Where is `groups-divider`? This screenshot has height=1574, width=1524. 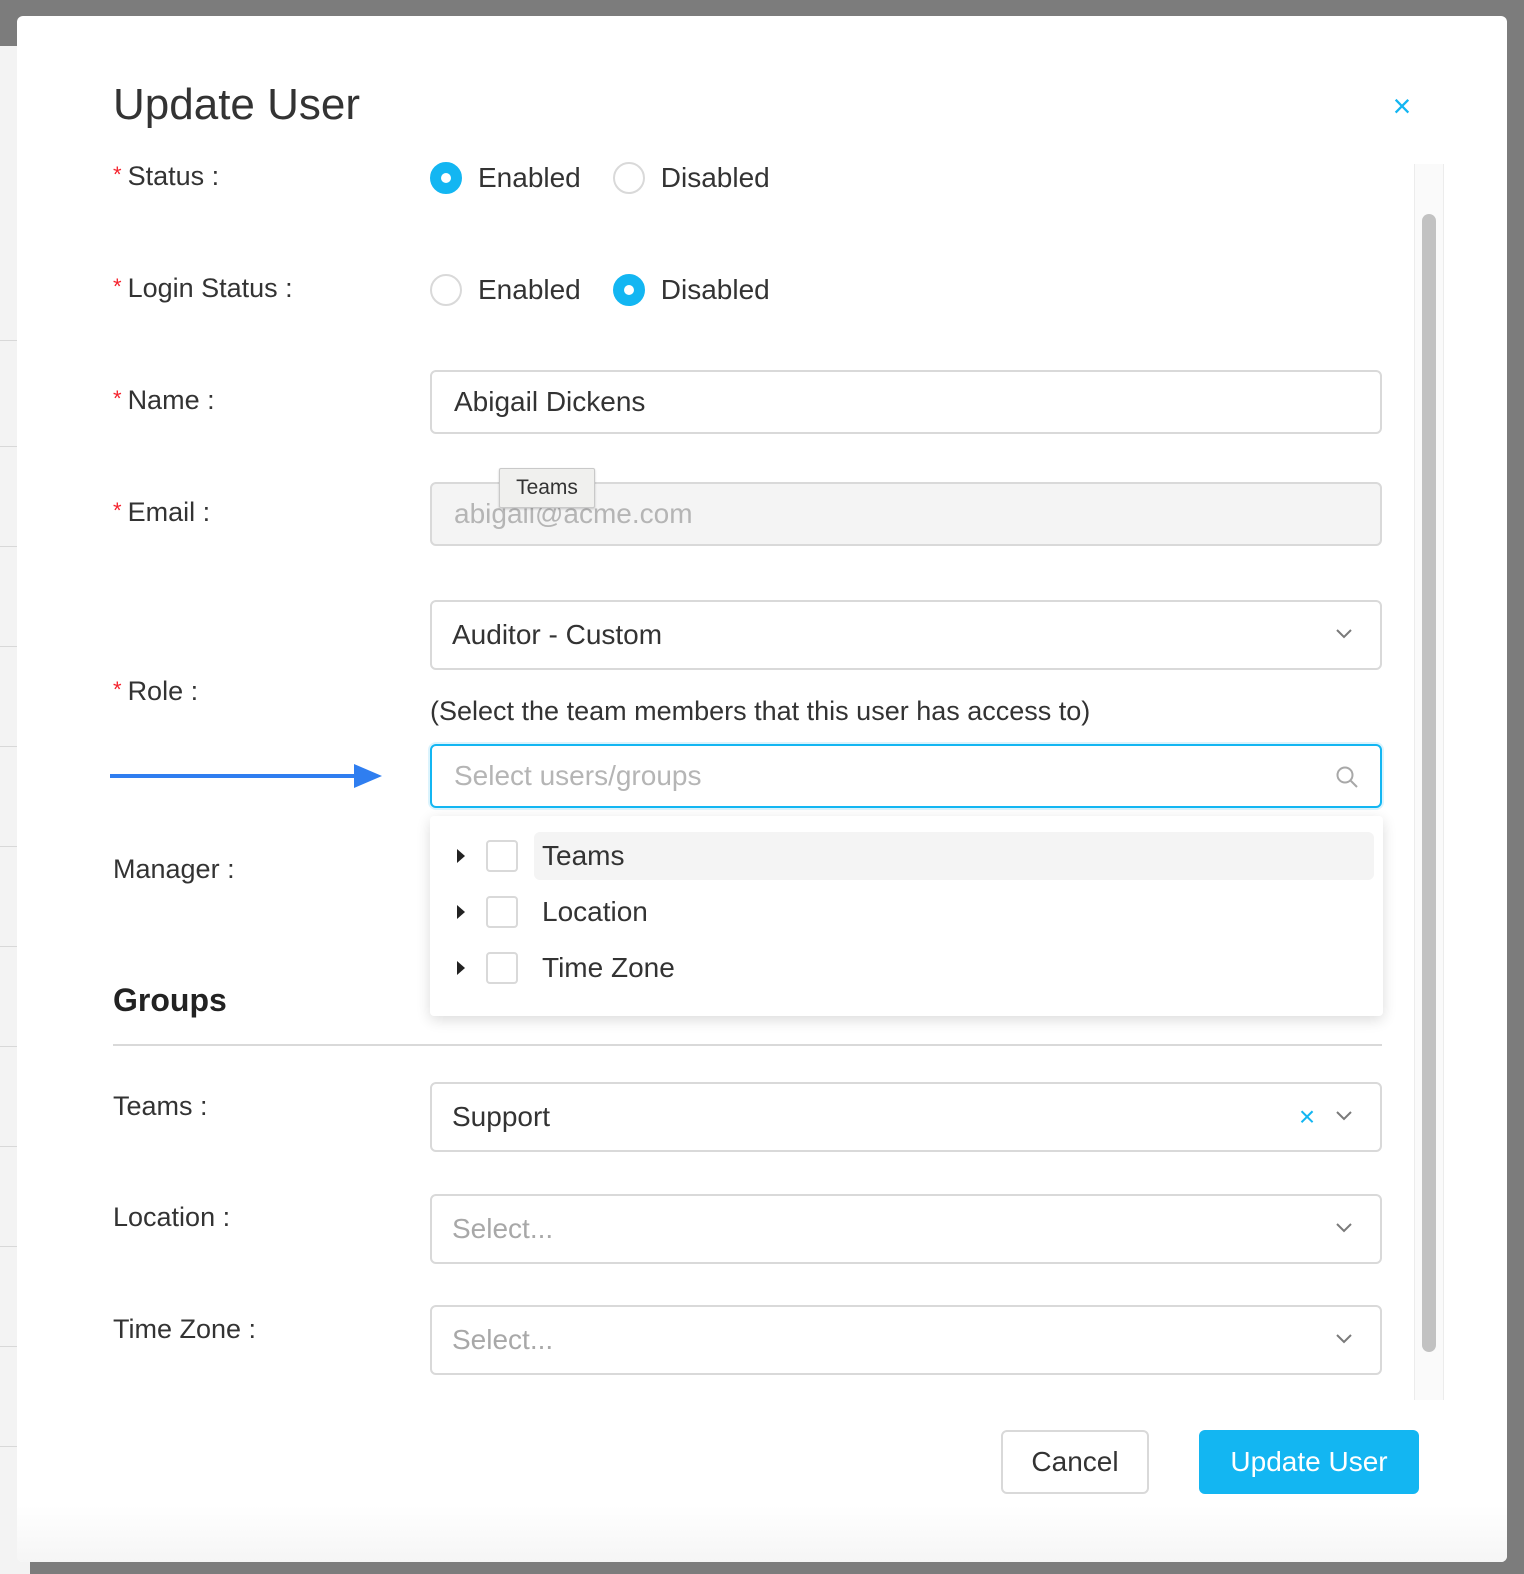 groups-divider is located at coordinates (747, 1045).